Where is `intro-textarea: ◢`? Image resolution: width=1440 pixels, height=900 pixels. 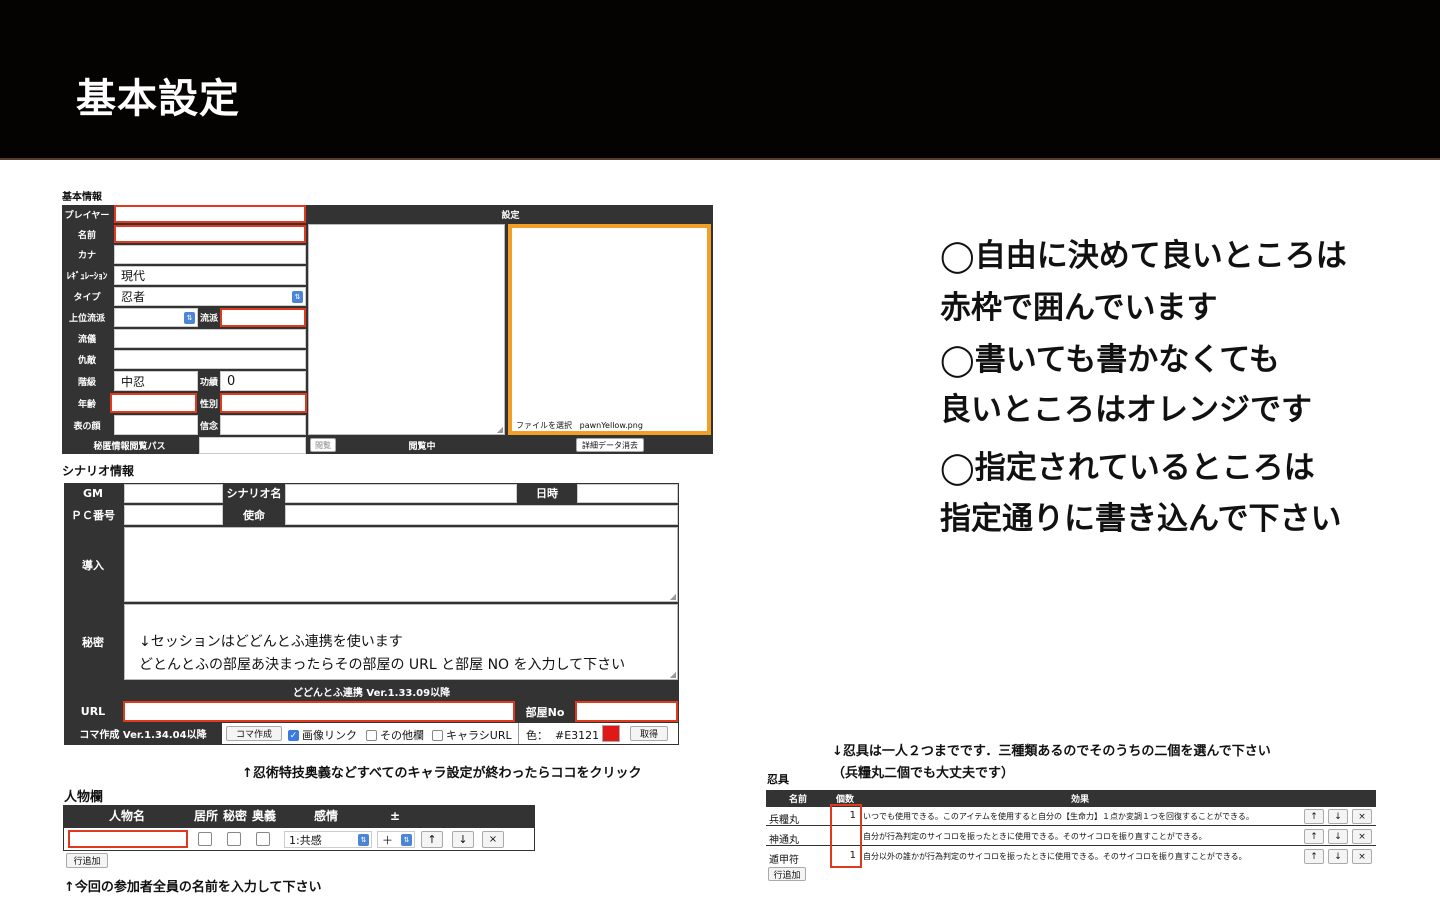 intro-textarea: ◢ is located at coordinates (401, 564).